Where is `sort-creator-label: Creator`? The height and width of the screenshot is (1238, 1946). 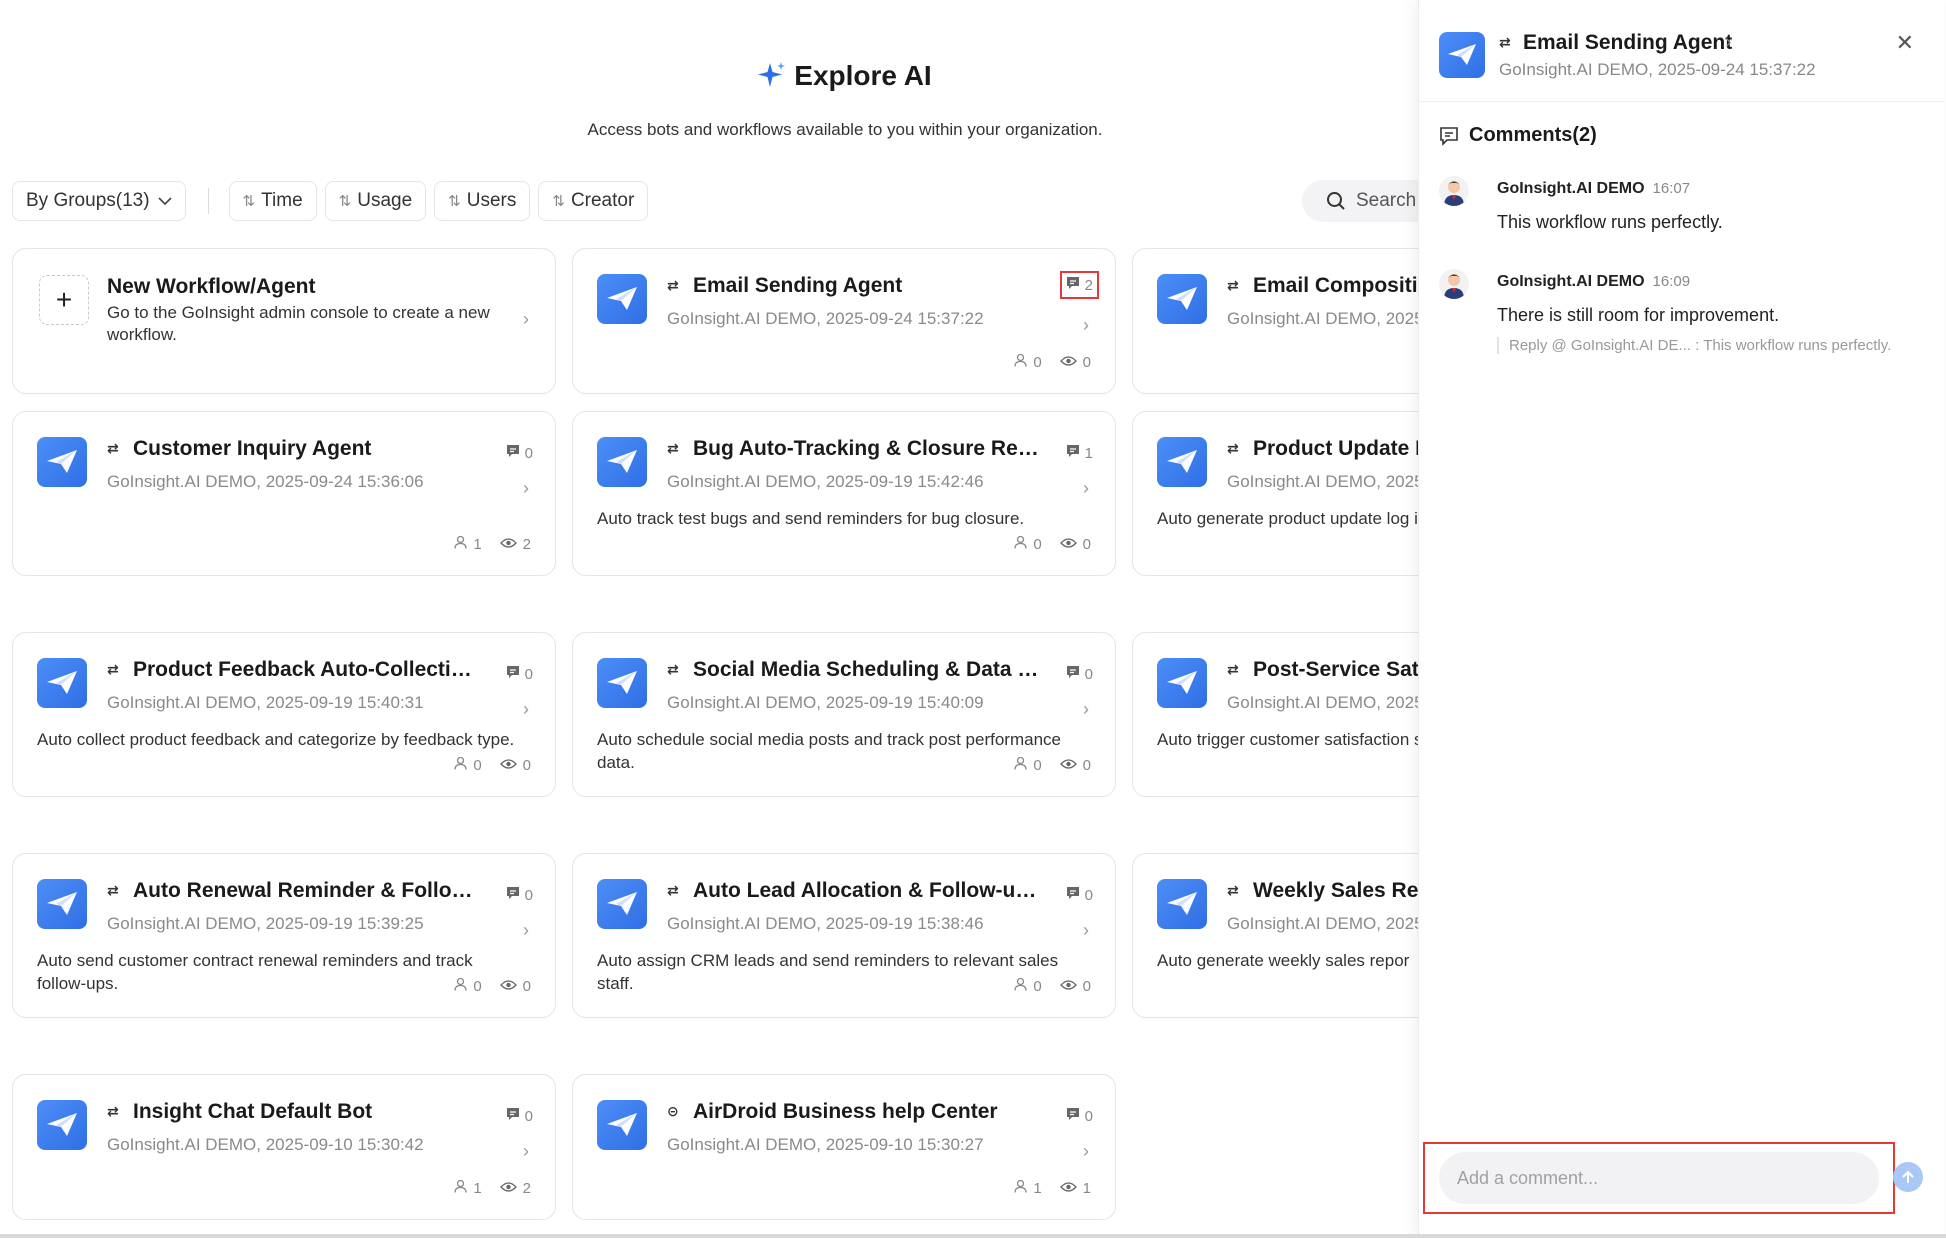 sort-creator-label: Creator is located at coordinates (602, 200).